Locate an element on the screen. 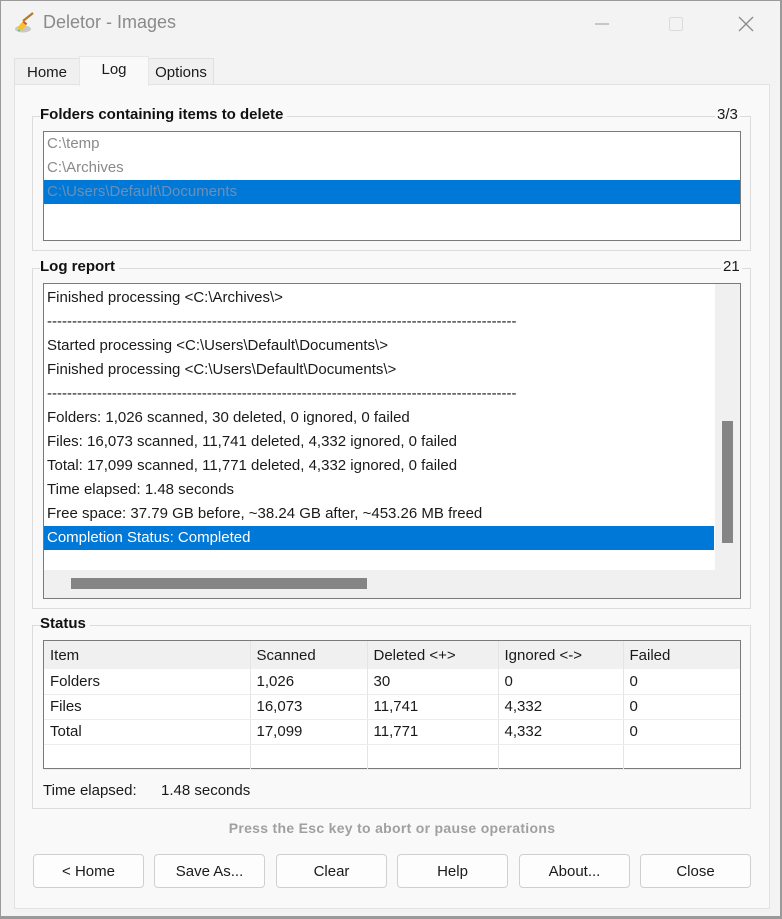  tab-options: Options is located at coordinates (181, 71).